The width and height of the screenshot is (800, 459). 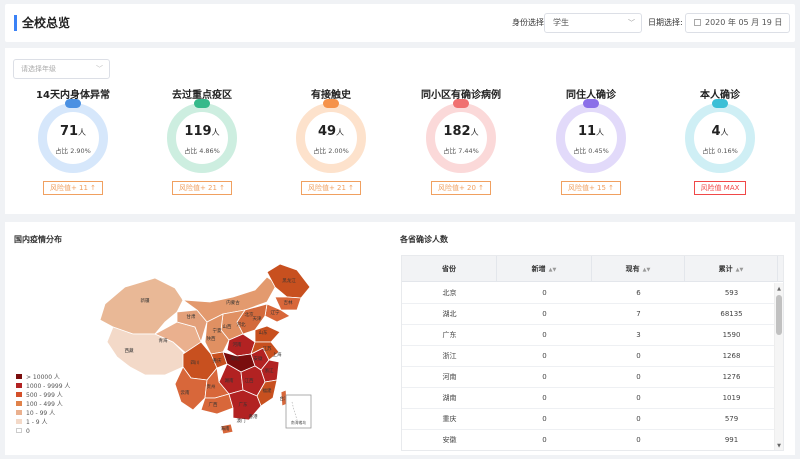 I want to click on table-title: 各省确诊人数, so click(x=424, y=239).